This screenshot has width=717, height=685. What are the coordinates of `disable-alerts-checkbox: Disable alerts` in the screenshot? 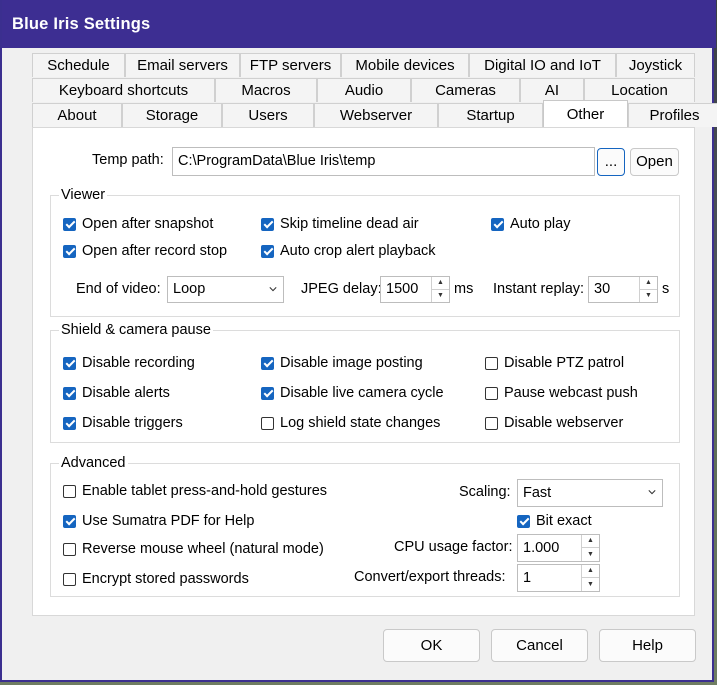 It's located at (116, 393).